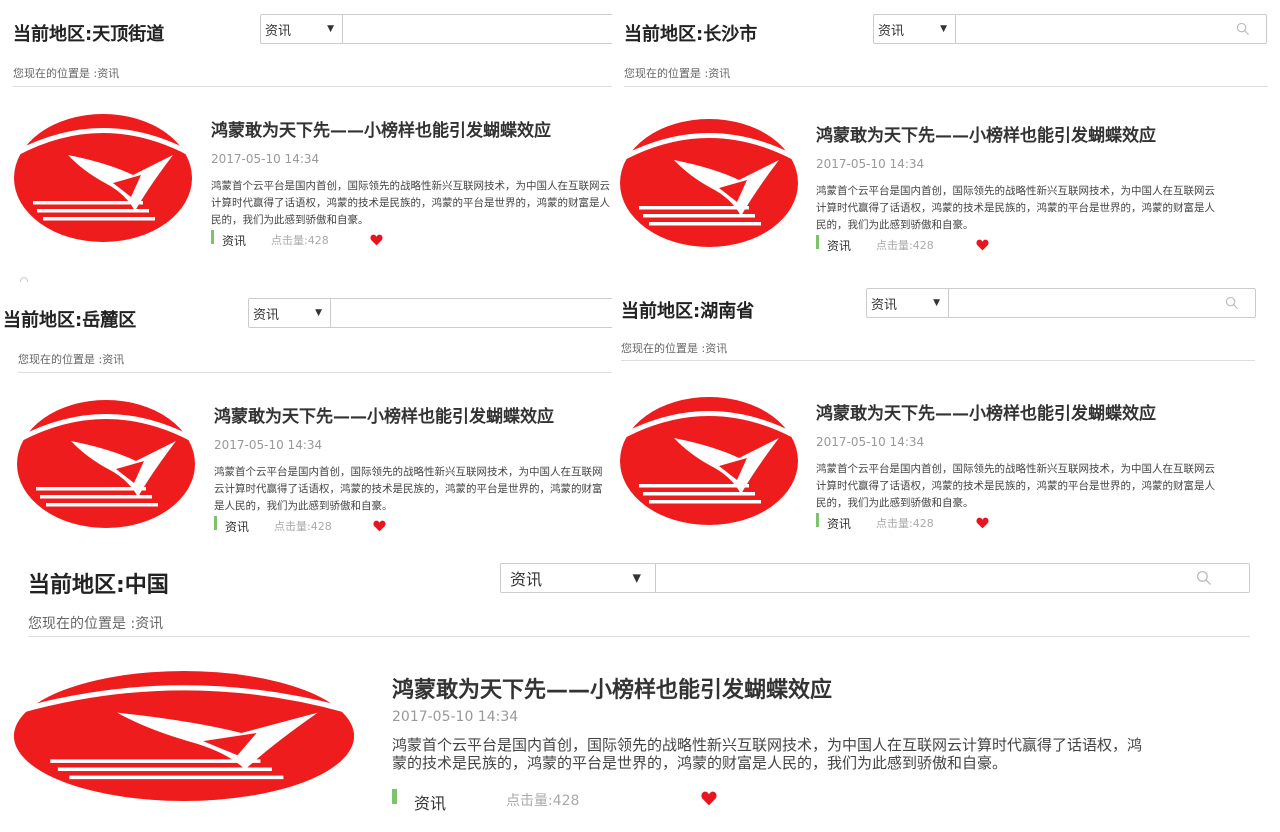  What do you see at coordinates (691, 34) in the screenshot?
I see `region-title: 当前地区:长沙市` at bounding box center [691, 34].